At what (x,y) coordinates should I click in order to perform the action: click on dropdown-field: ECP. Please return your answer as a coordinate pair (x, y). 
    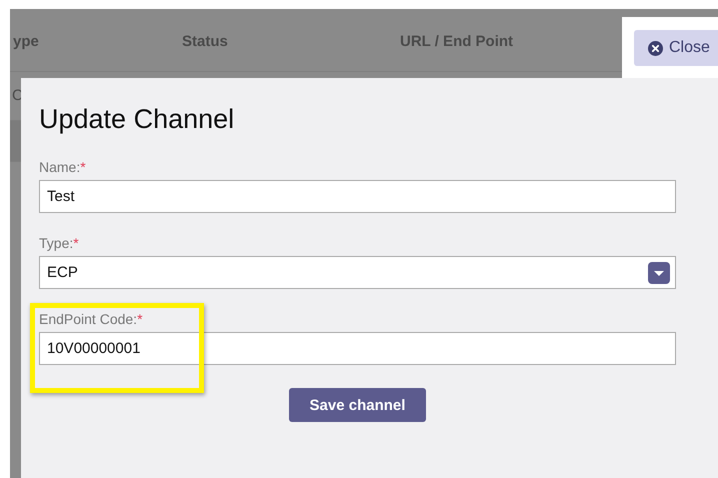
    Looking at the image, I should click on (357, 272).